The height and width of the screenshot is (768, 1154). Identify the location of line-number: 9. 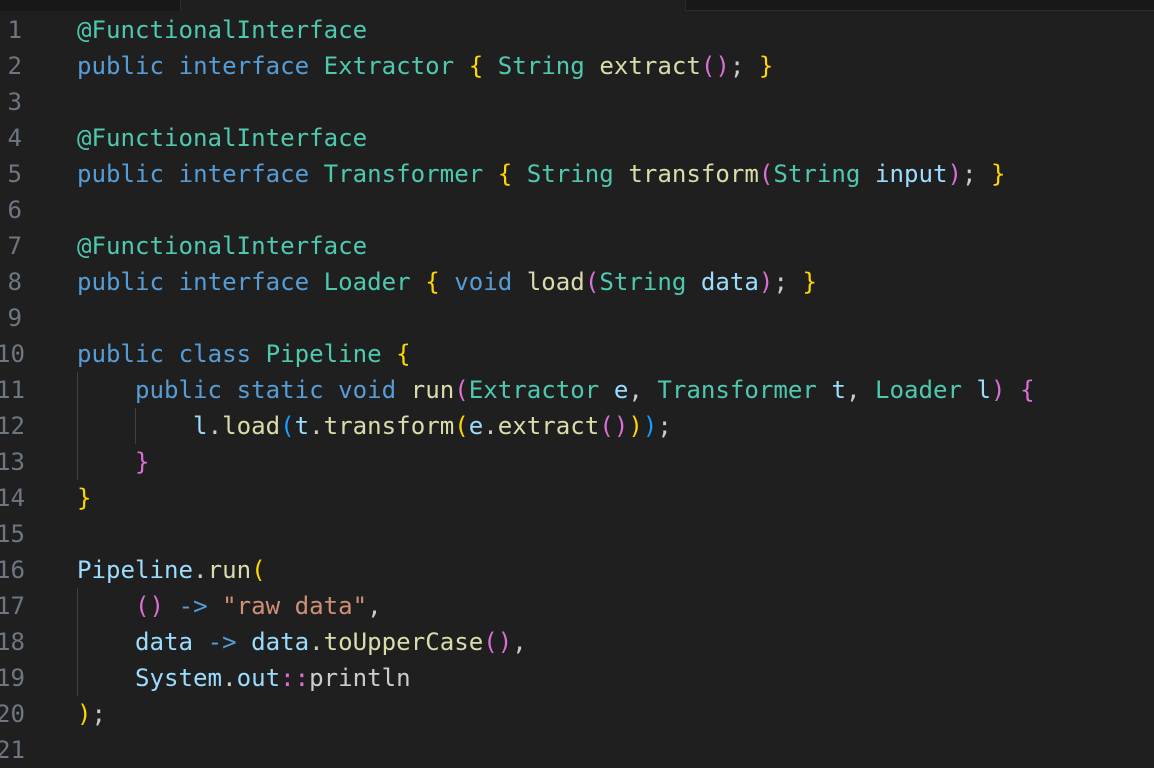
(14, 318).